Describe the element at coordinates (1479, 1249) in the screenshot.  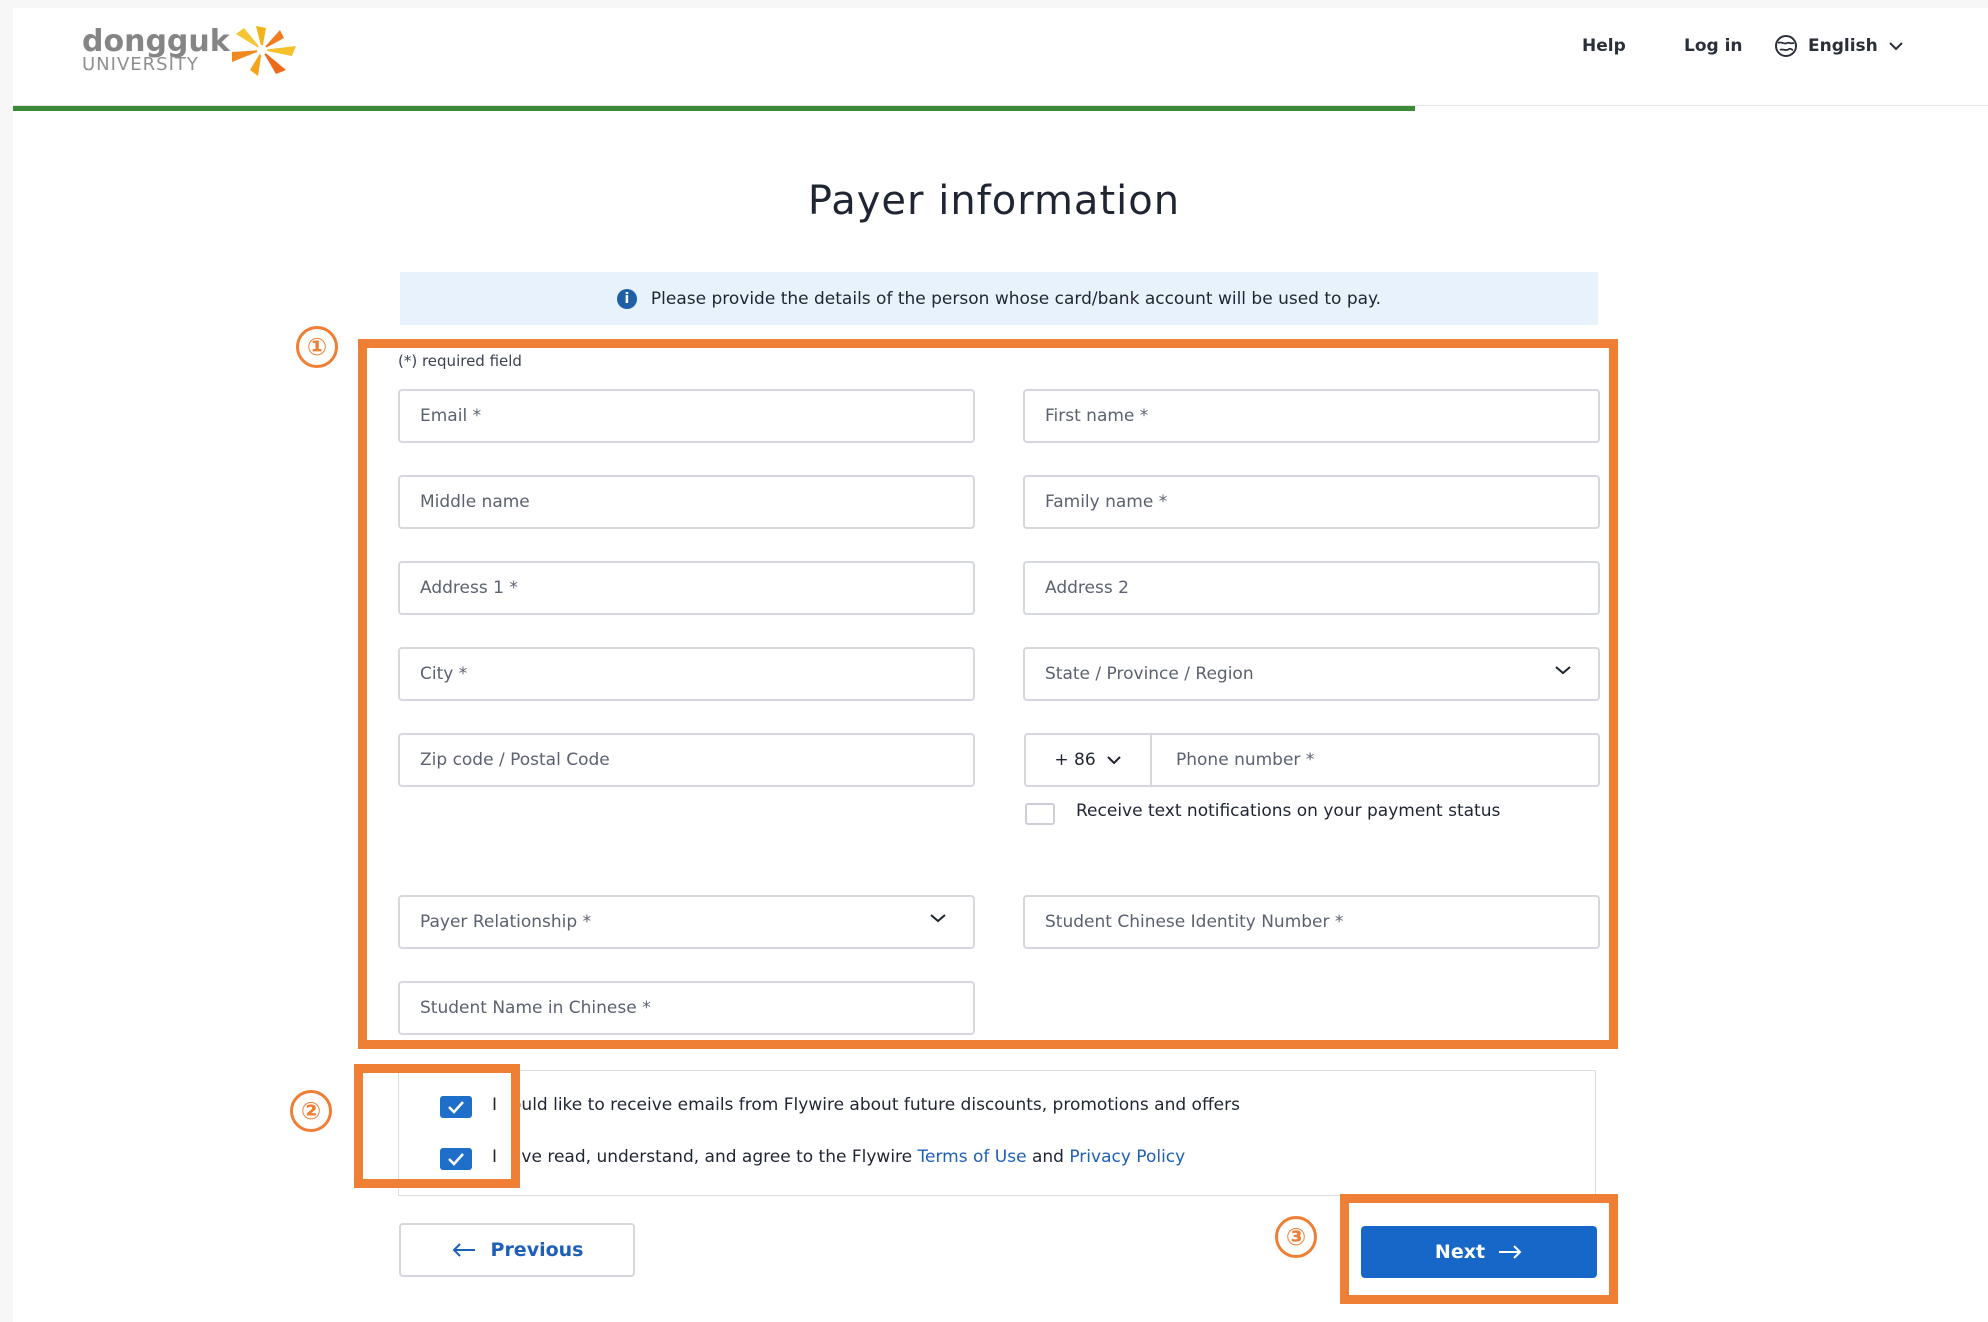
I see `callout-box-next` at that location.